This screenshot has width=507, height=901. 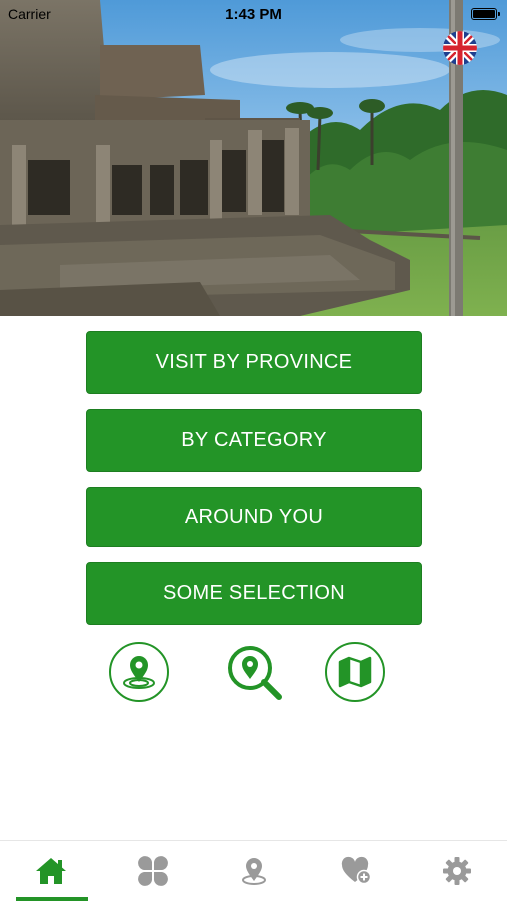 I want to click on status-bar: Carrier 1:43 PM, so click(x=253, y=15).